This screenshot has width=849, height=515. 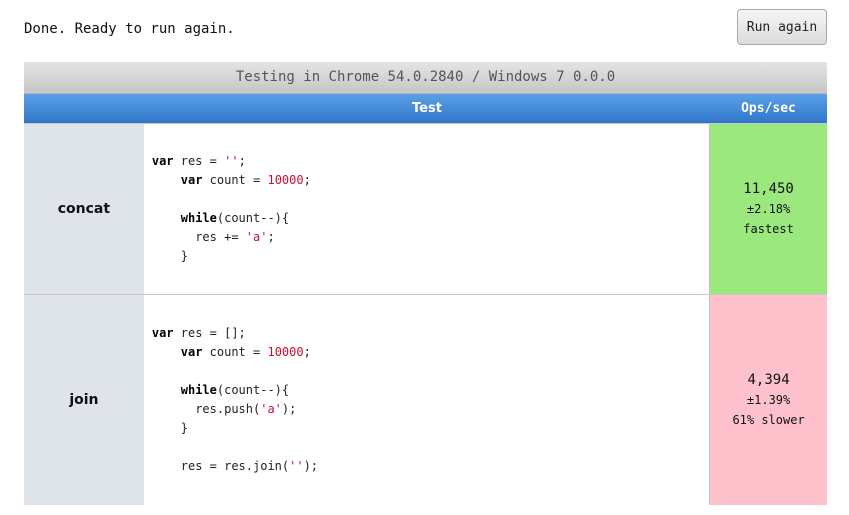 I want to click on ops-error-margin: ±2.18%, so click(x=768, y=209).